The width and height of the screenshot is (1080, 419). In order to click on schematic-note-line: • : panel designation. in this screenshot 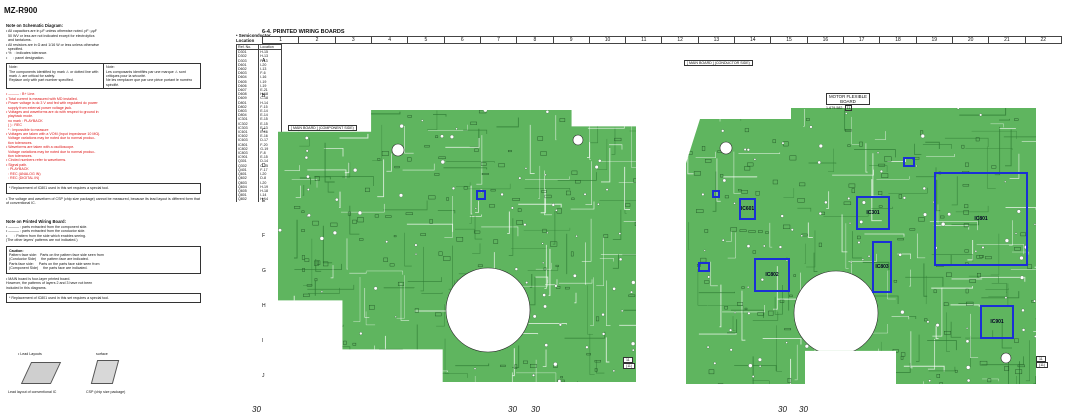, I will do `click(25, 57)`.